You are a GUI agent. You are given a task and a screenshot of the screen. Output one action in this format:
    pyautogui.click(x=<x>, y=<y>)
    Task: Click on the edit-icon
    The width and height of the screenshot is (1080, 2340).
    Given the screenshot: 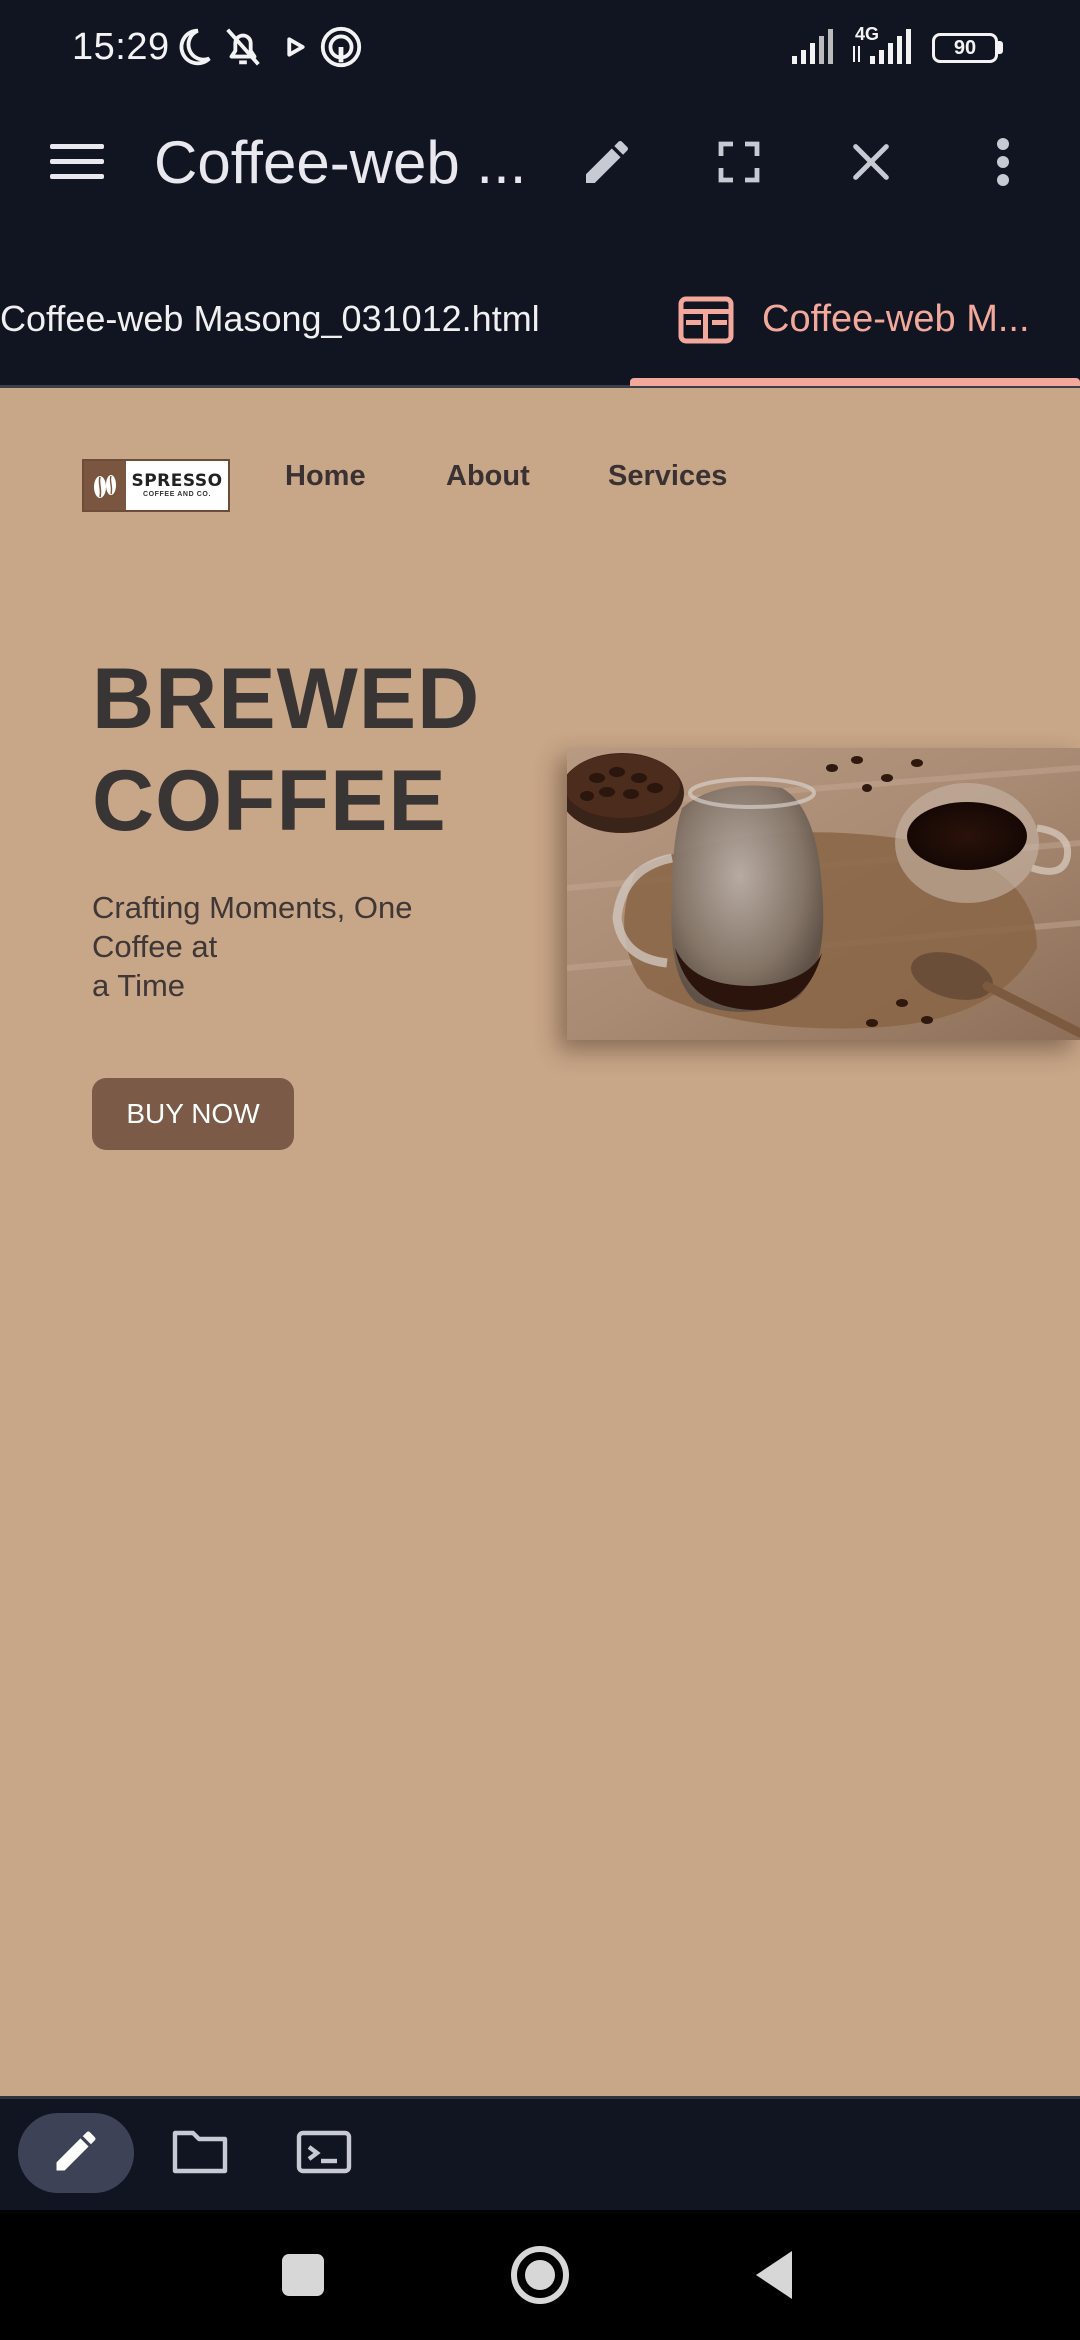 What is the action you would take?
    pyautogui.click(x=76, y=2153)
    